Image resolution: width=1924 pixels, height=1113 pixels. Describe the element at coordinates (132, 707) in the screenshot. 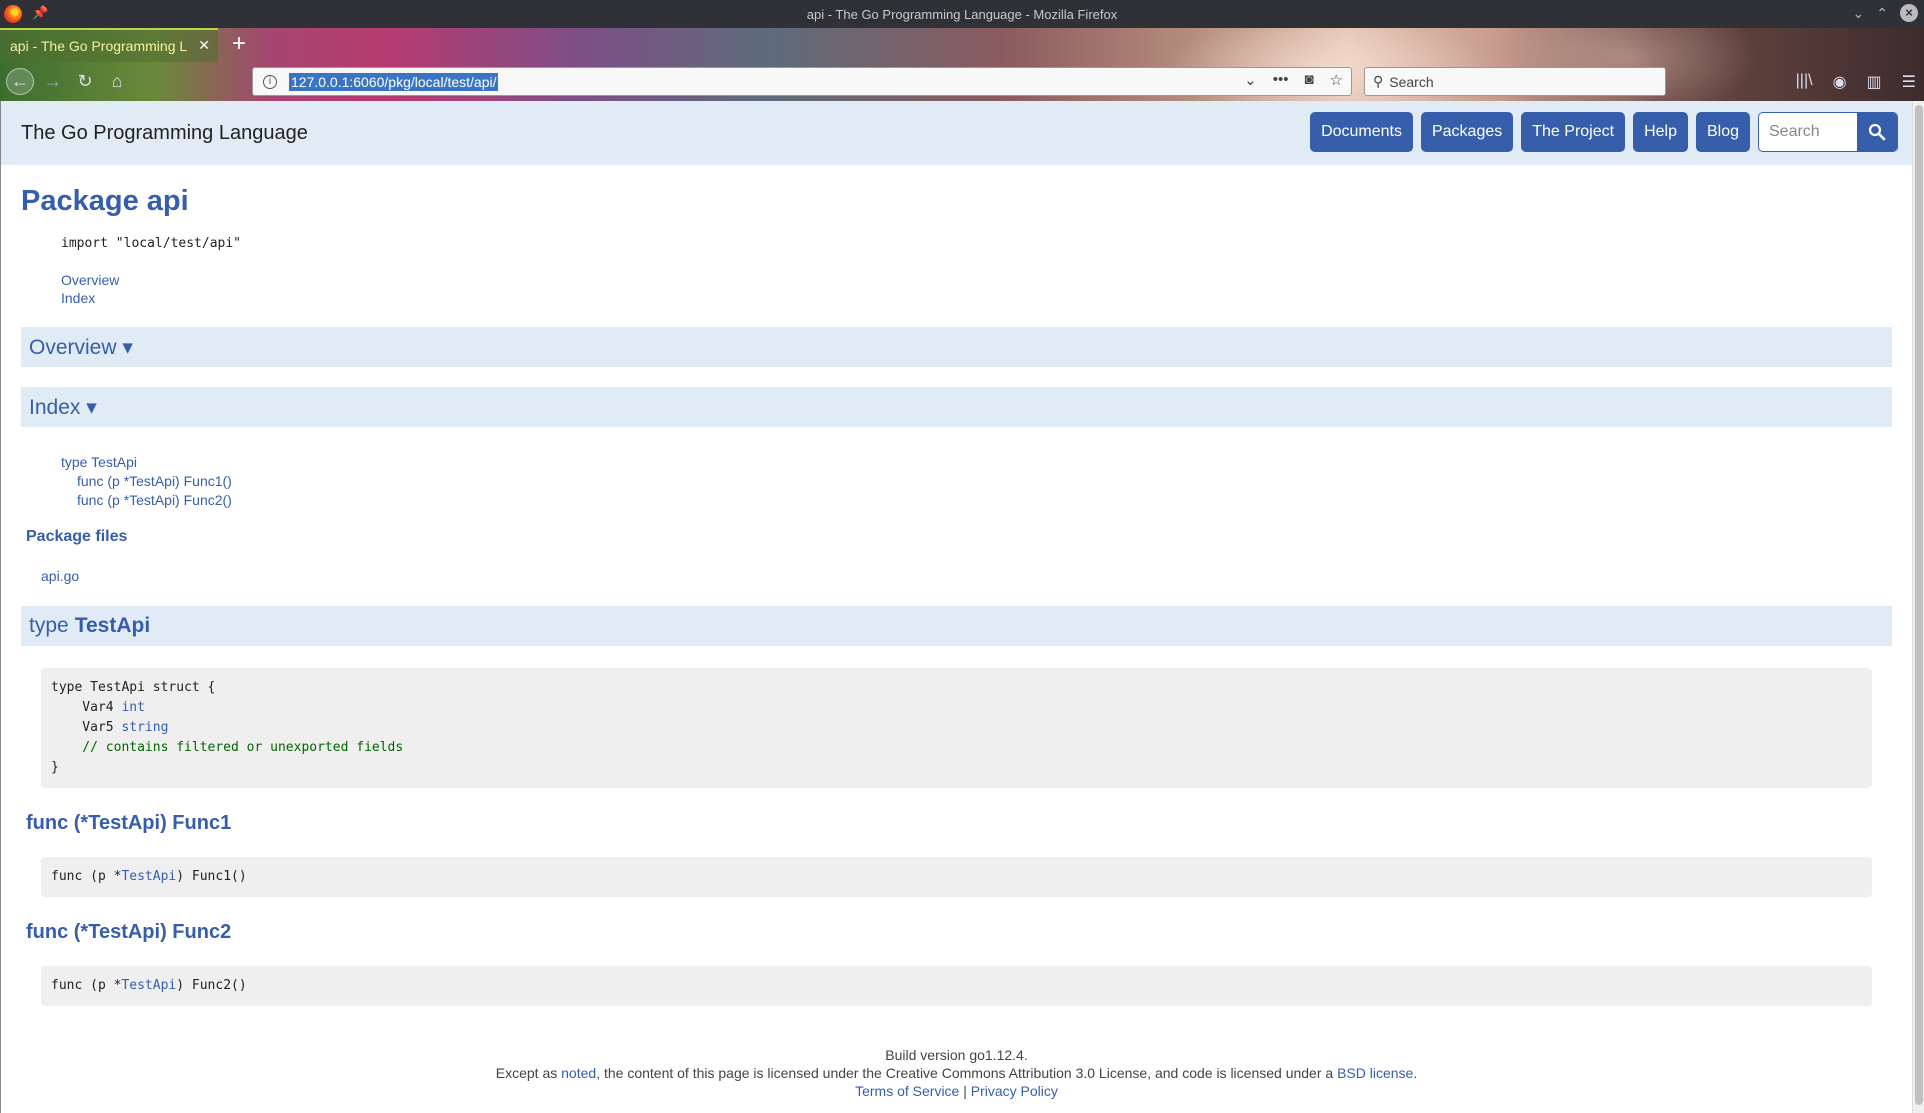

I see `code-type-int: int` at that location.